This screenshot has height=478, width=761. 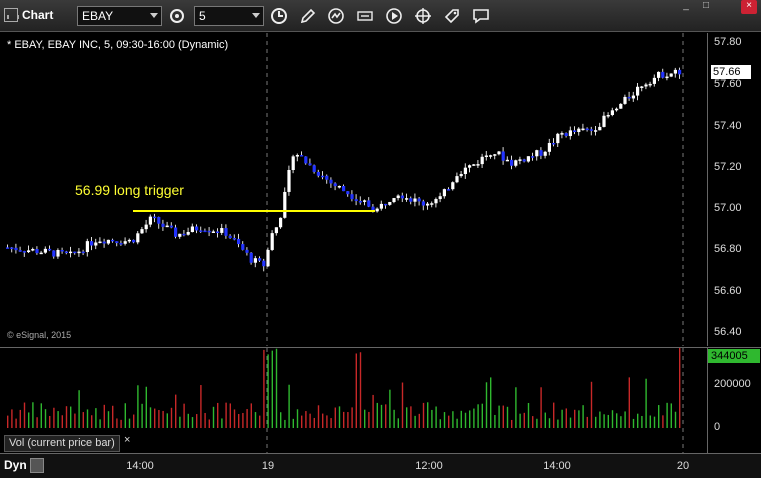 I want to click on time-axis: Dyn 14:00 19 12:00 14:00 20, so click(x=380, y=465).